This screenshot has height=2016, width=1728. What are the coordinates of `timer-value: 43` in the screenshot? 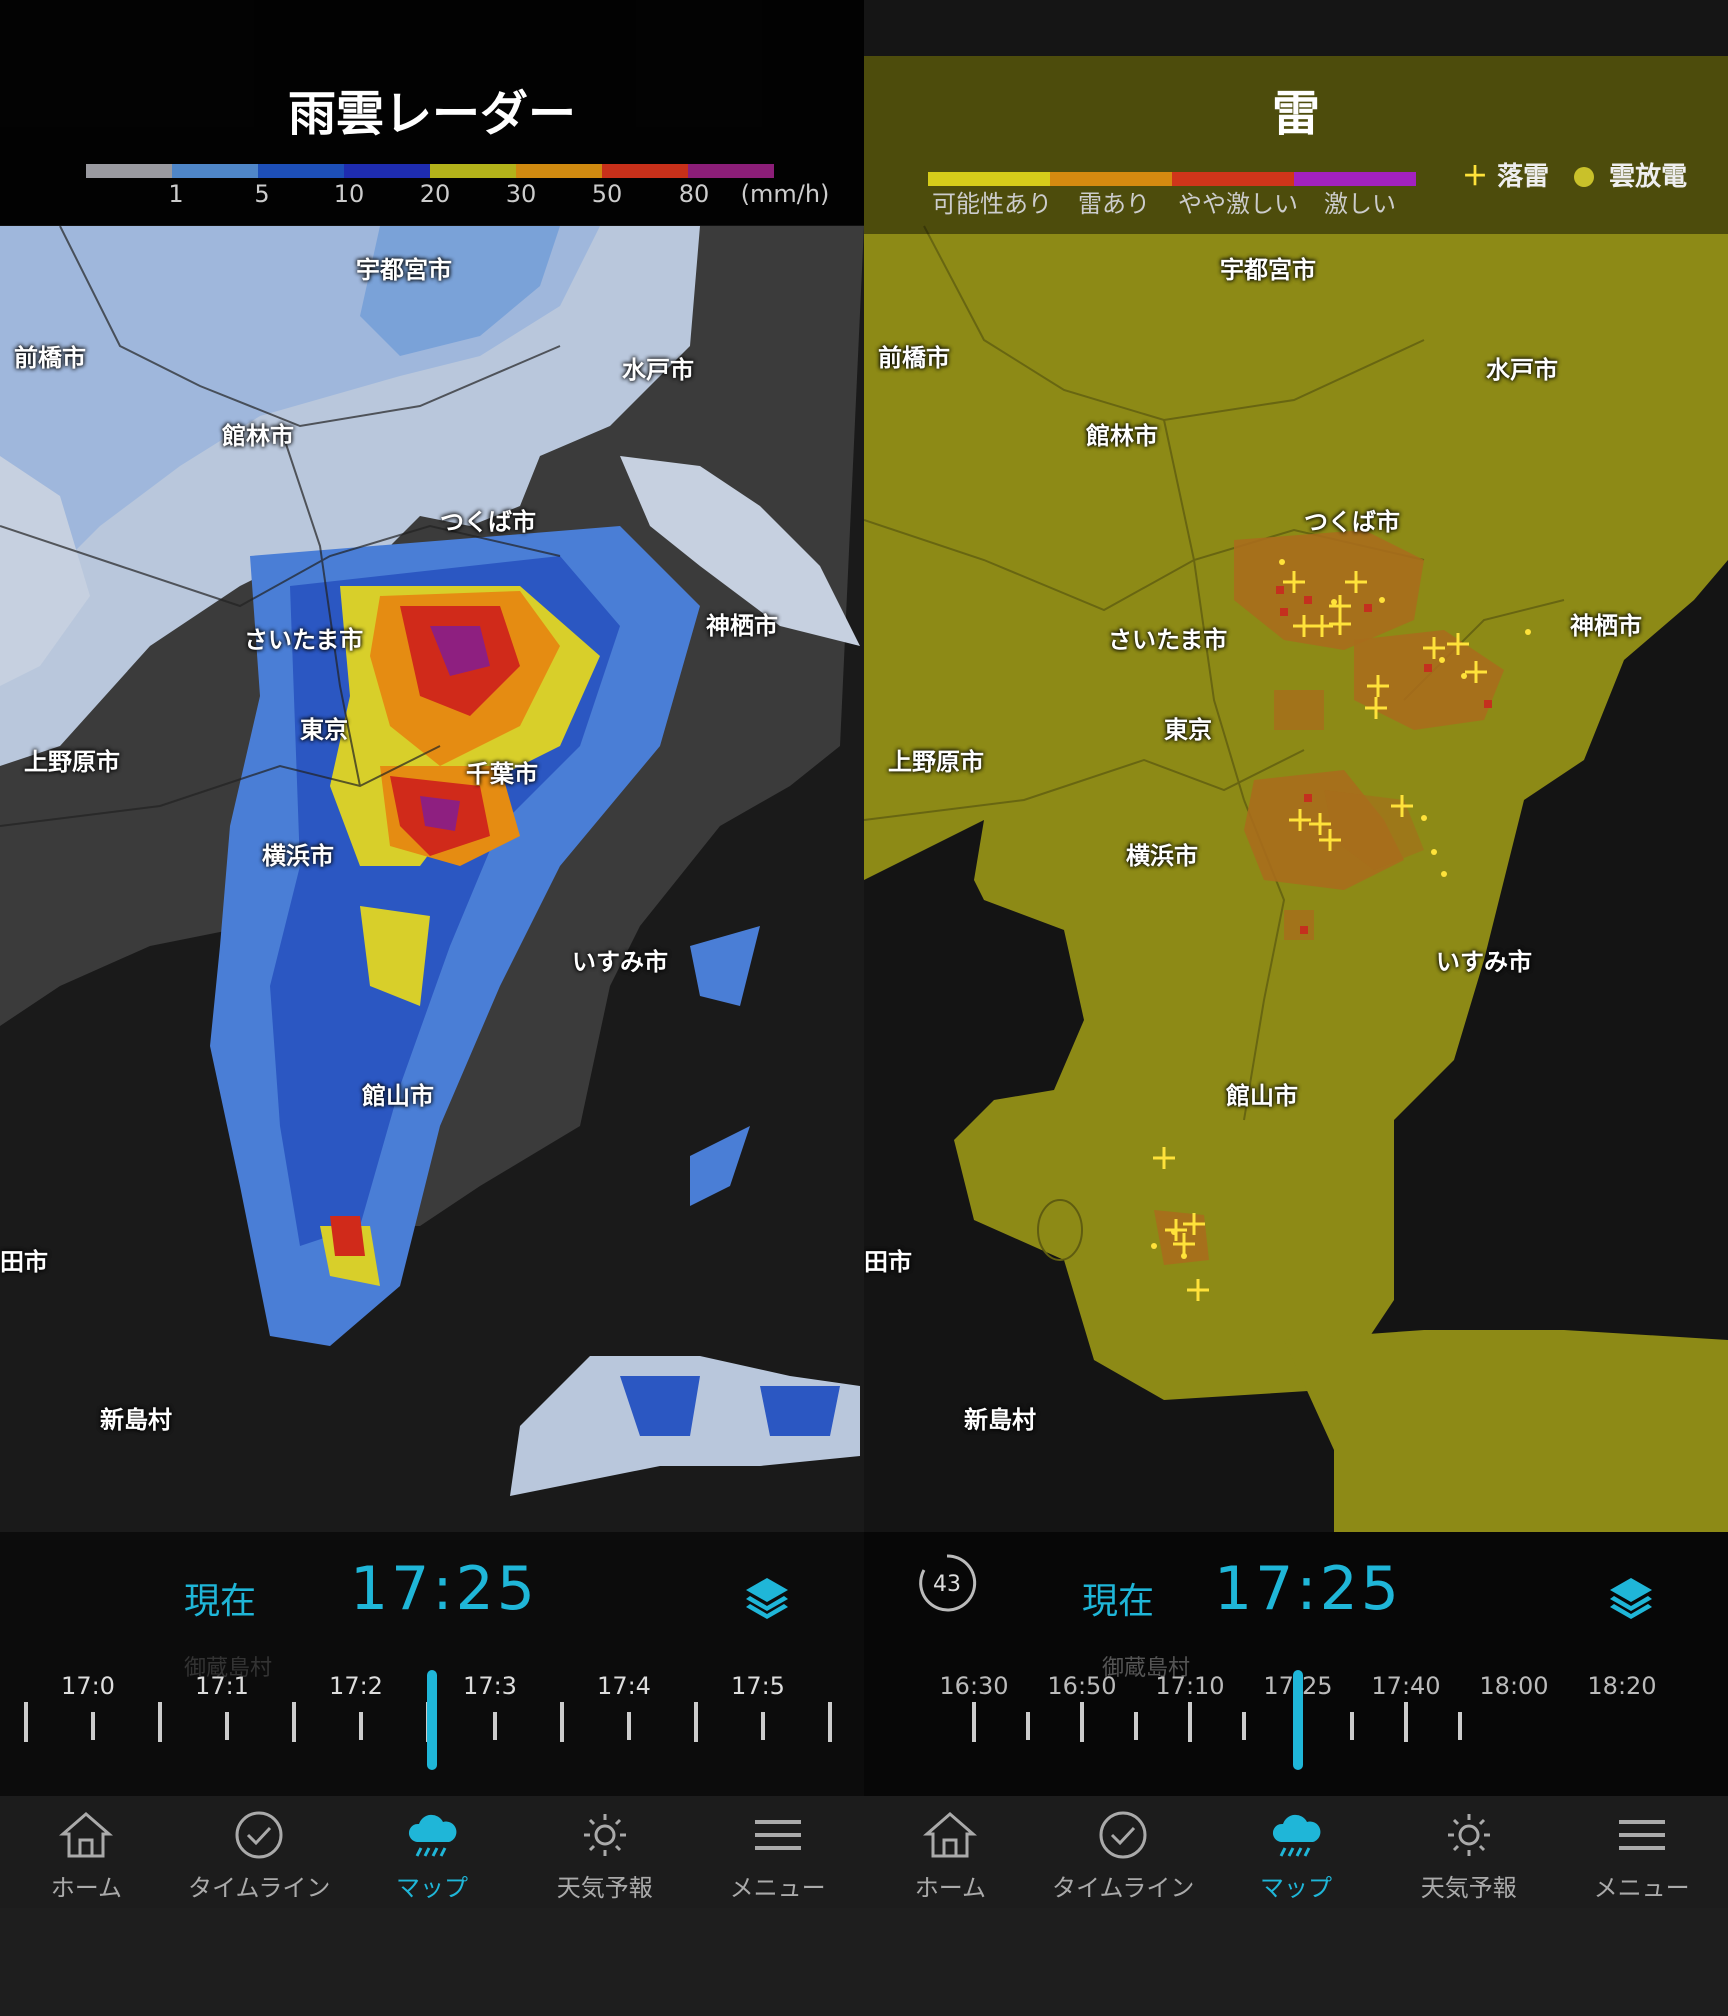 It's located at (947, 1584).